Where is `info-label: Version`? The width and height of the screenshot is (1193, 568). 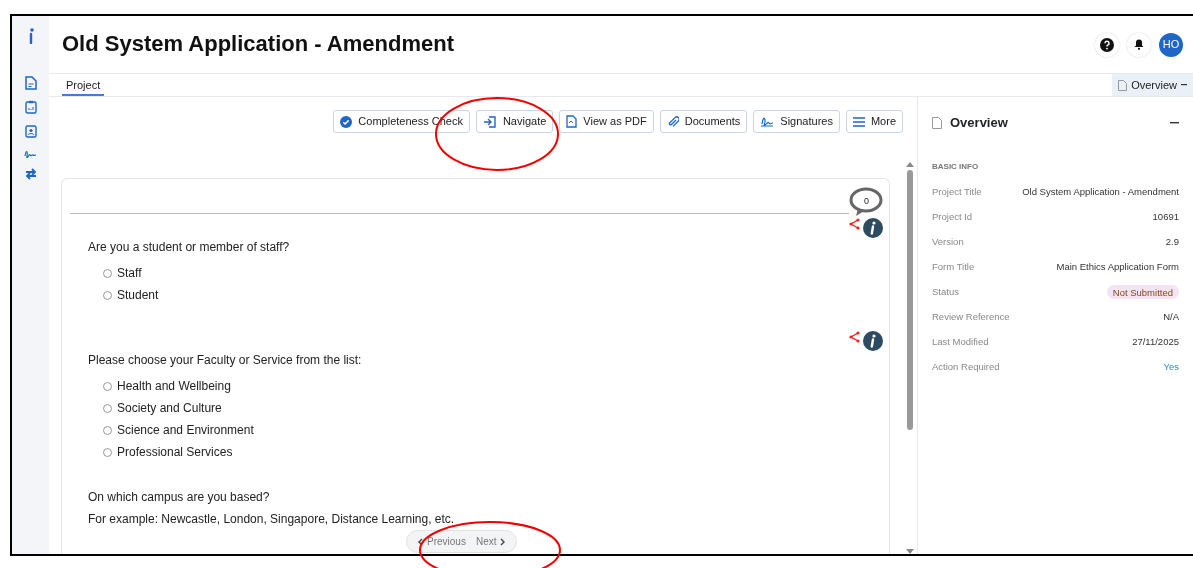
info-label: Version is located at coordinates (948, 241).